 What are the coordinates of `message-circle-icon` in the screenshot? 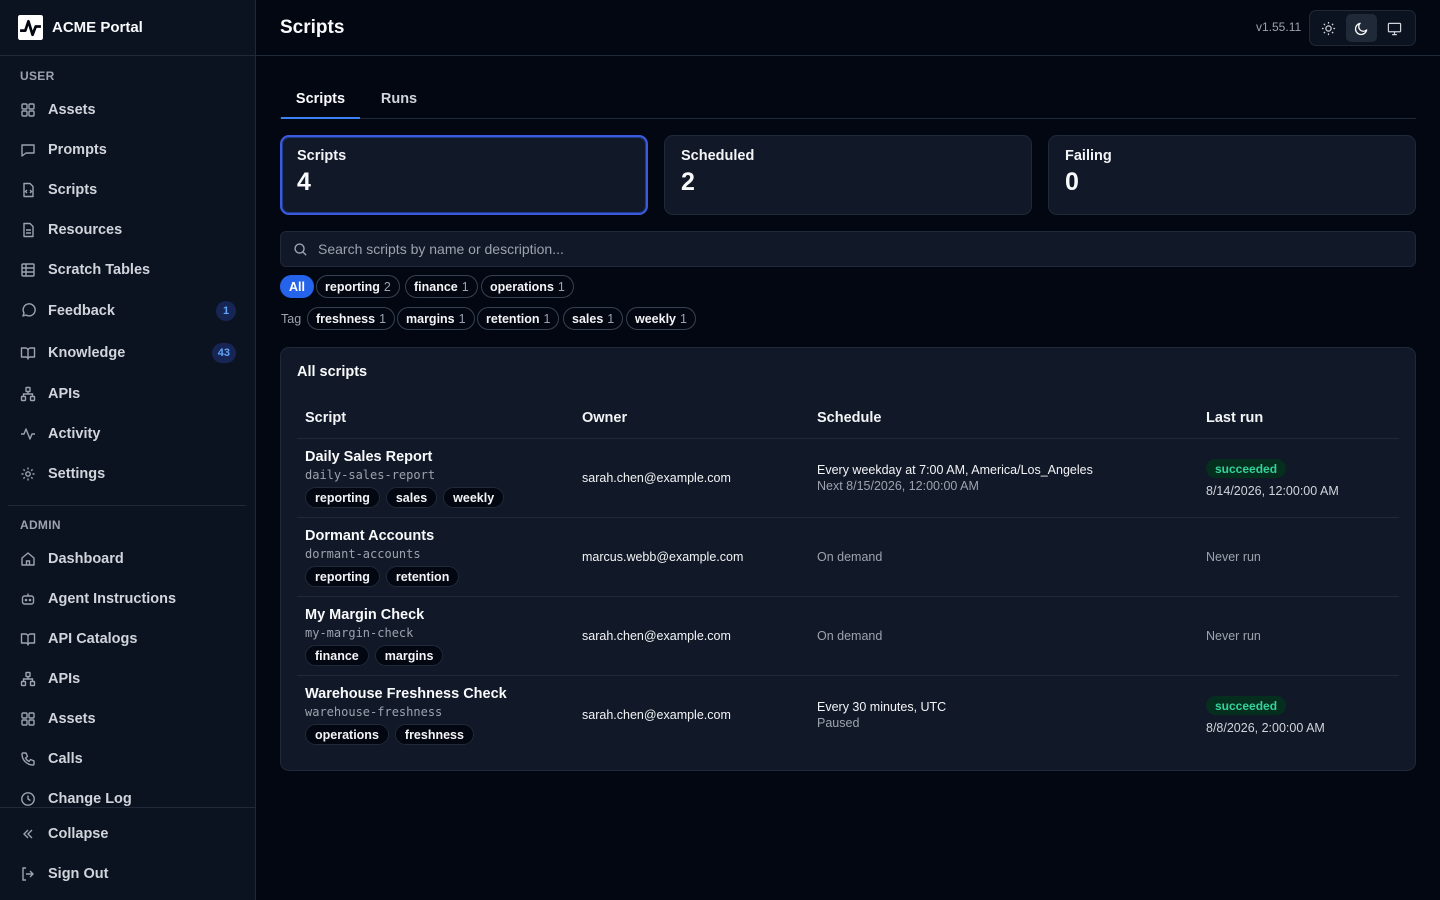 It's located at (29, 310).